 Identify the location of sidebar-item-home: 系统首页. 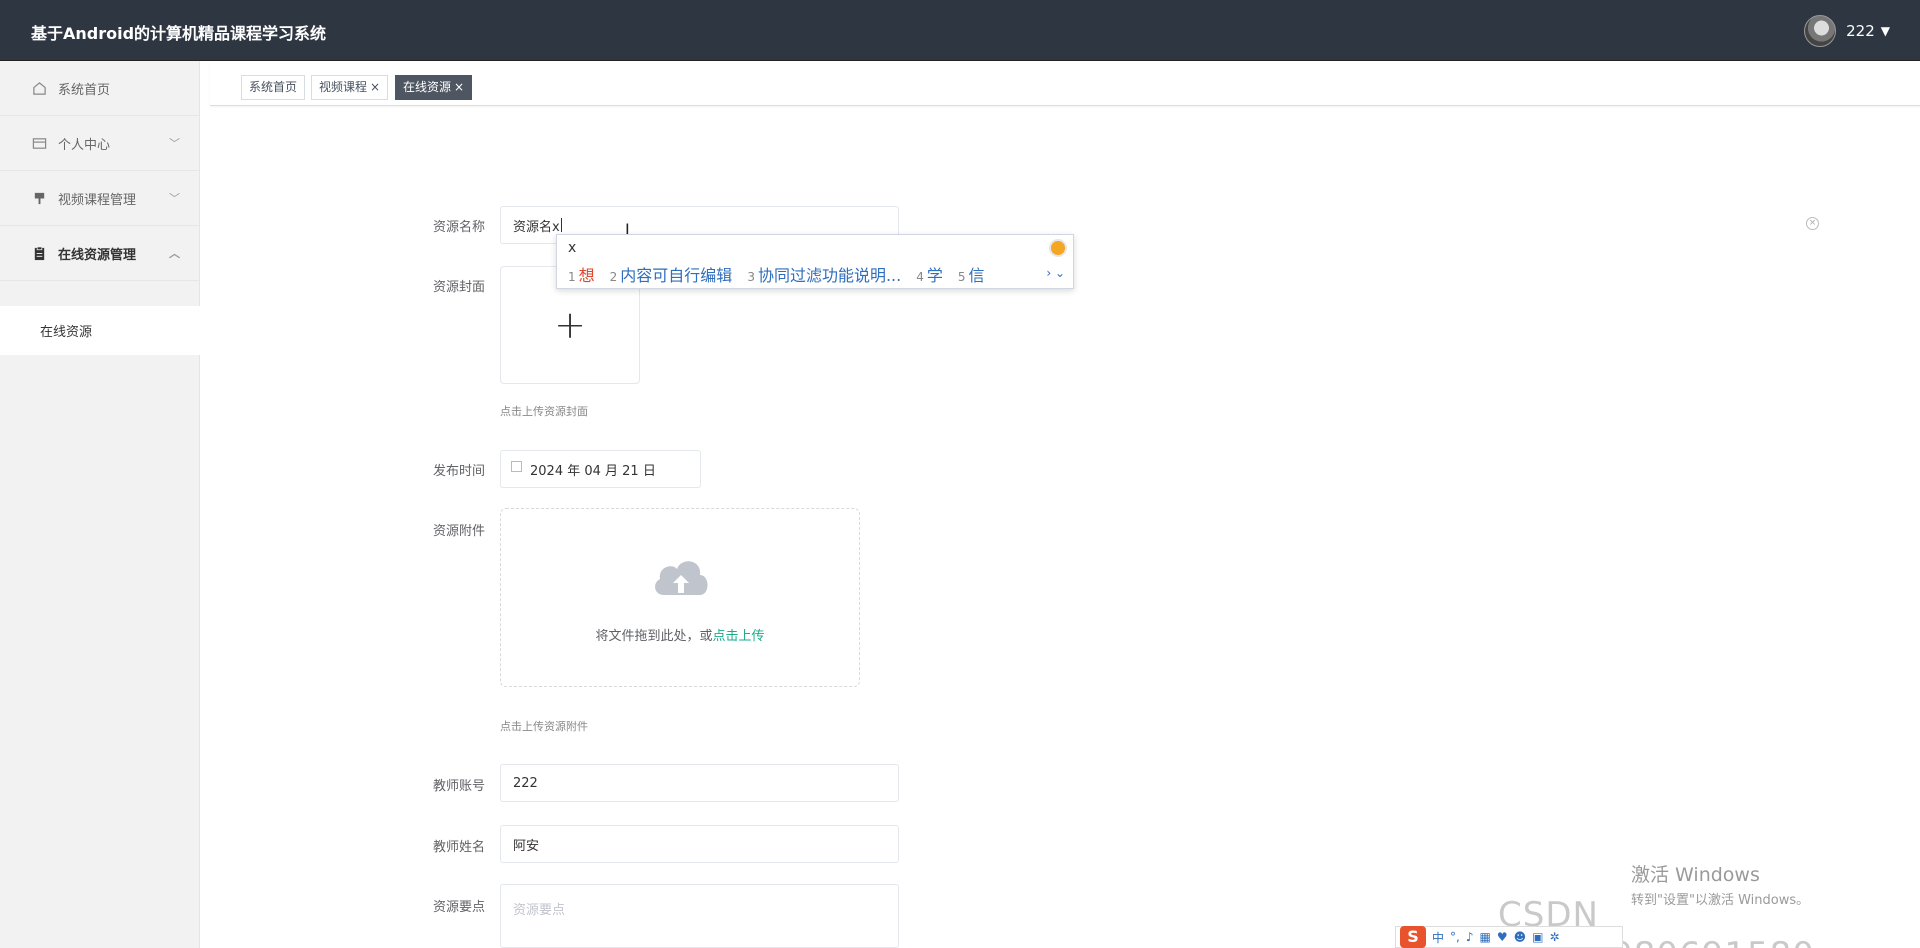
(100, 88).